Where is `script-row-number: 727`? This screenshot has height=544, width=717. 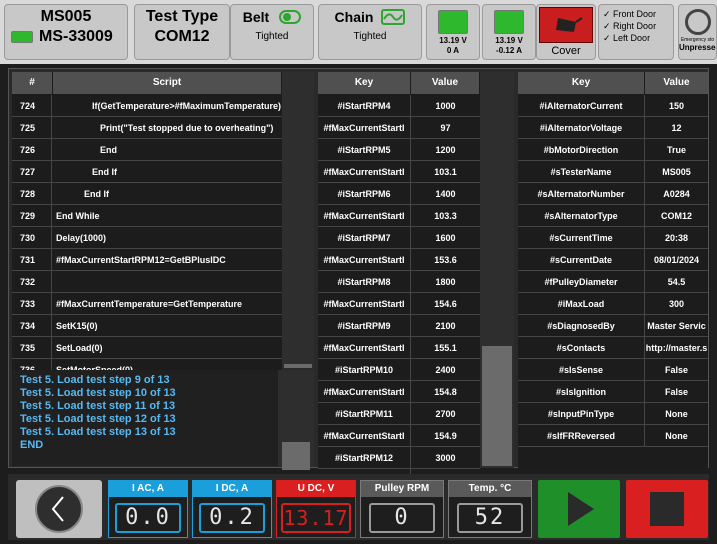
script-row-number: 727 is located at coordinates (32, 171).